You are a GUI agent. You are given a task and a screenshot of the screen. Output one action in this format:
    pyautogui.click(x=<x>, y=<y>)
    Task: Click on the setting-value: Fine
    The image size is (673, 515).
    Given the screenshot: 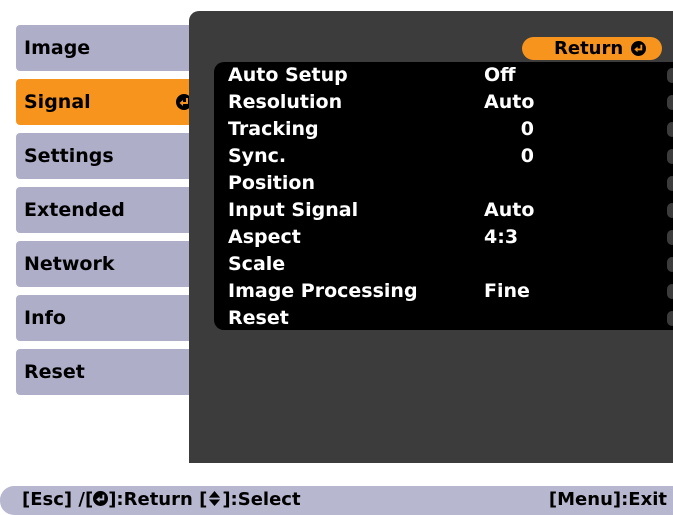 What is the action you would take?
    pyautogui.click(x=507, y=291)
    